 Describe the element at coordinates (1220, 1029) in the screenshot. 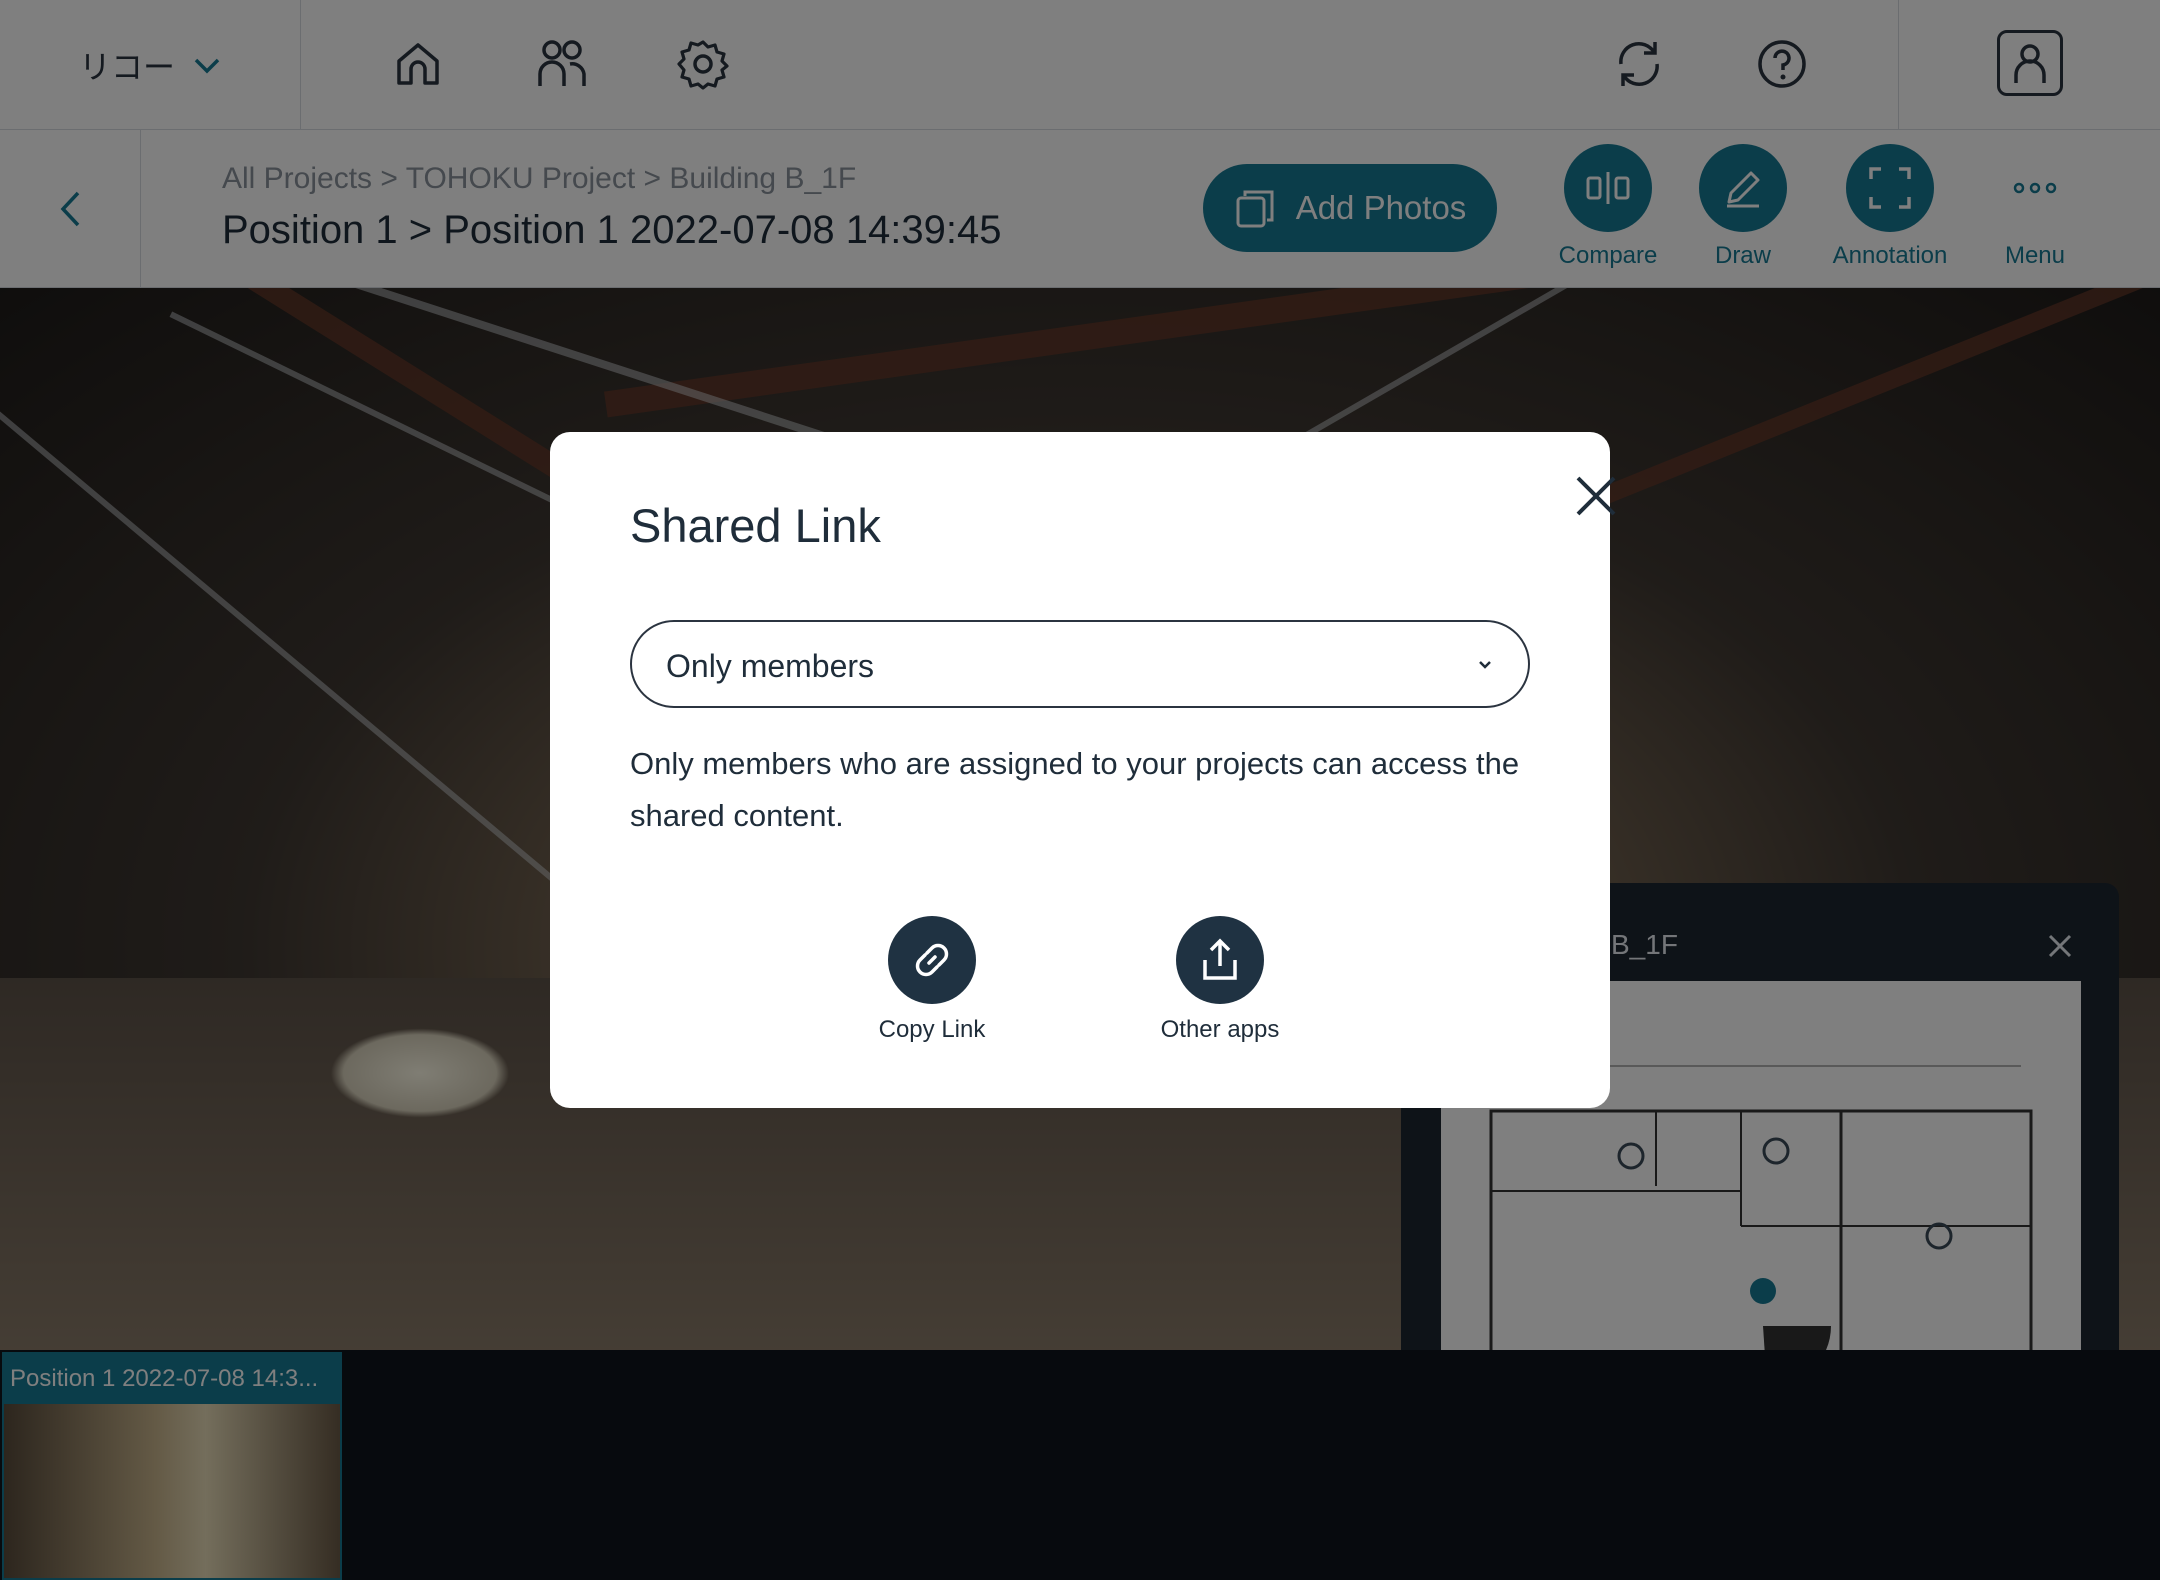

I see `other-apps-label: Other apps` at that location.